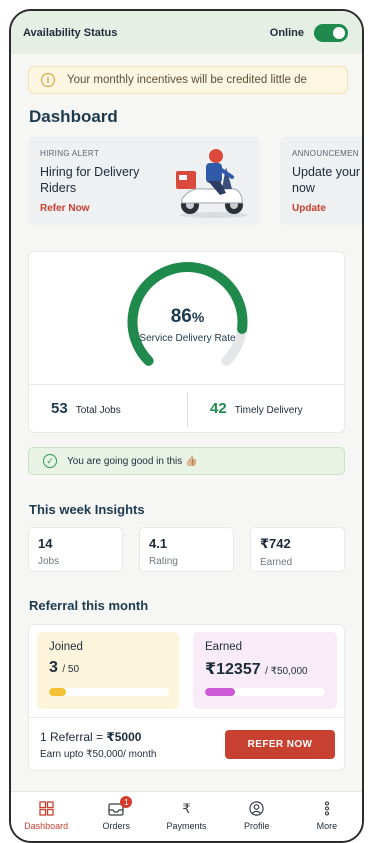  I want to click on referral-upto: Earn upto ₹50,000/ month, so click(98, 754).